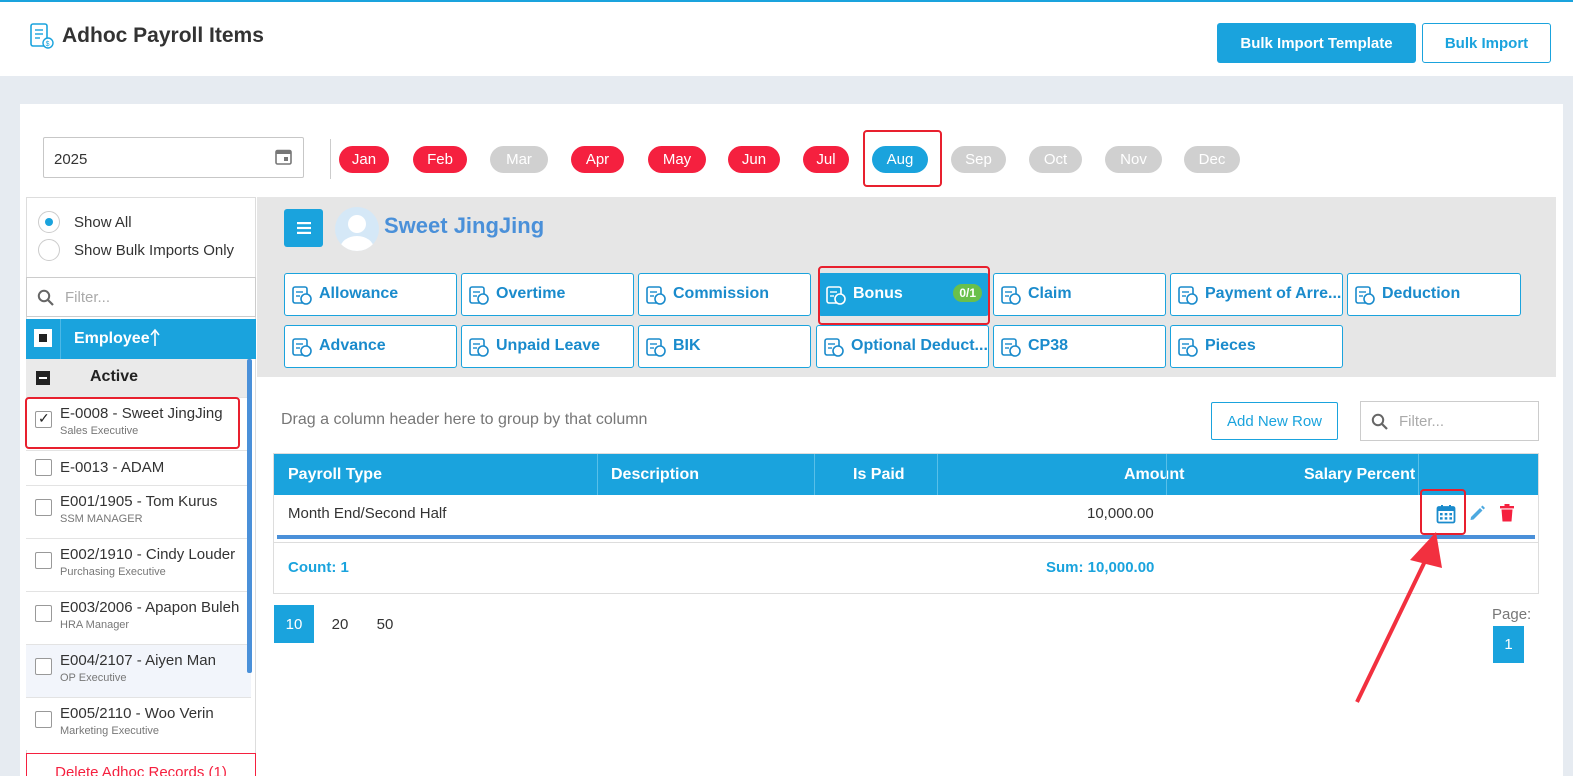 Image resolution: width=1573 pixels, height=776 pixels. I want to click on tab-unpaid-leave: Unpaid Leave, so click(547, 346).